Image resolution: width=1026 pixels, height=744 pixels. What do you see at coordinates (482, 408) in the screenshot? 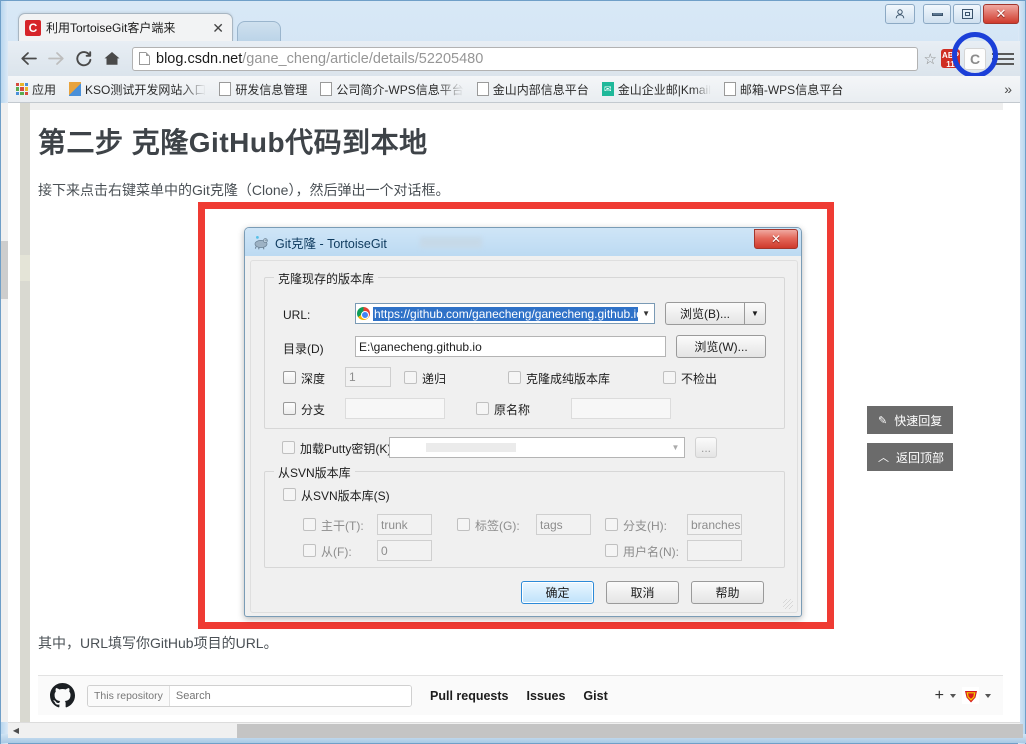
I see `origin-name-checkbox` at bounding box center [482, 408].